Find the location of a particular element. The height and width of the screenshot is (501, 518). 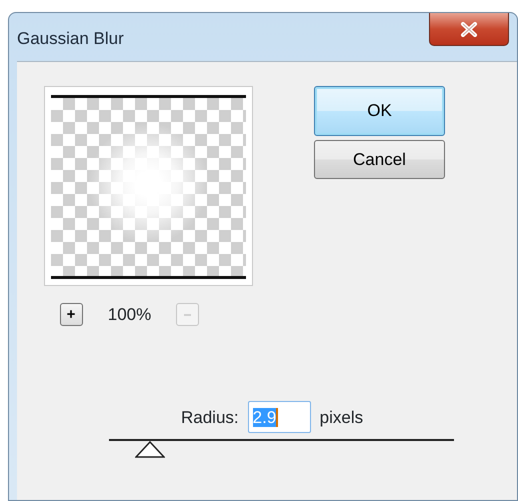

unit-label: pixels is located at coordinates (342, 417).